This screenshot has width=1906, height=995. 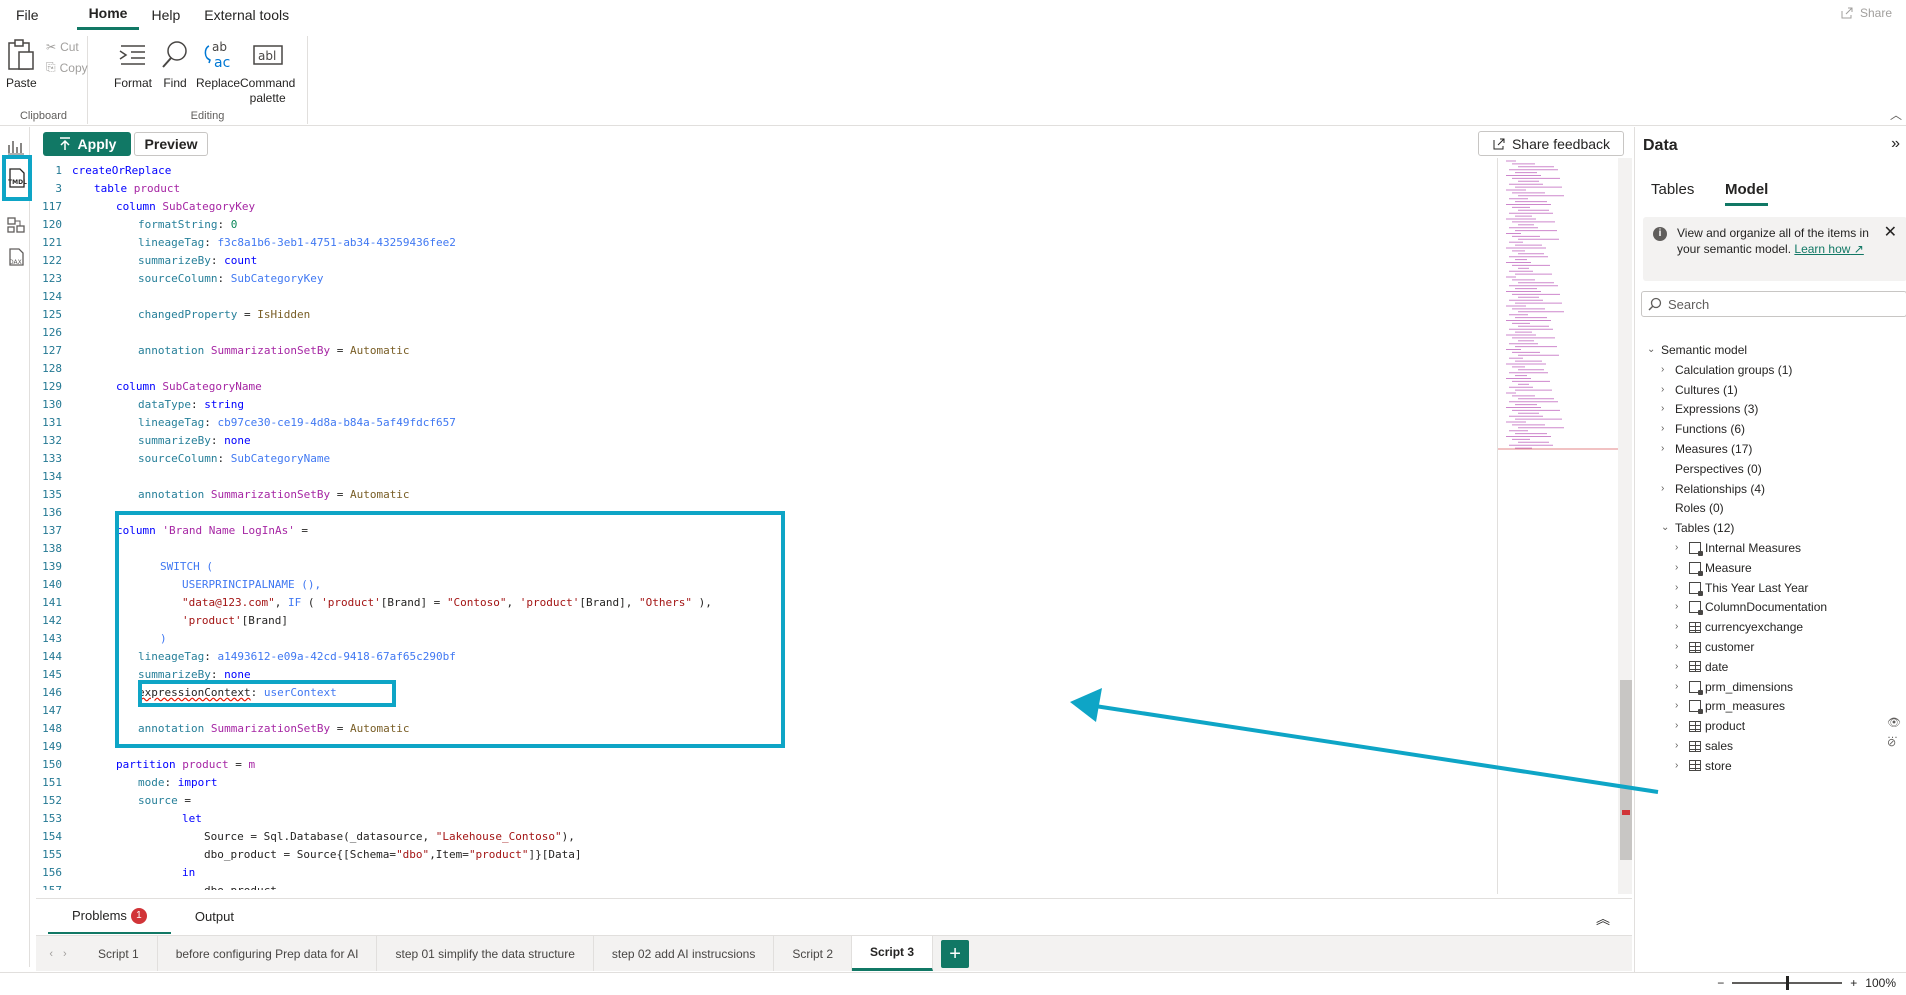 I want to click on code-line: 126, so click(x=767, y=333).